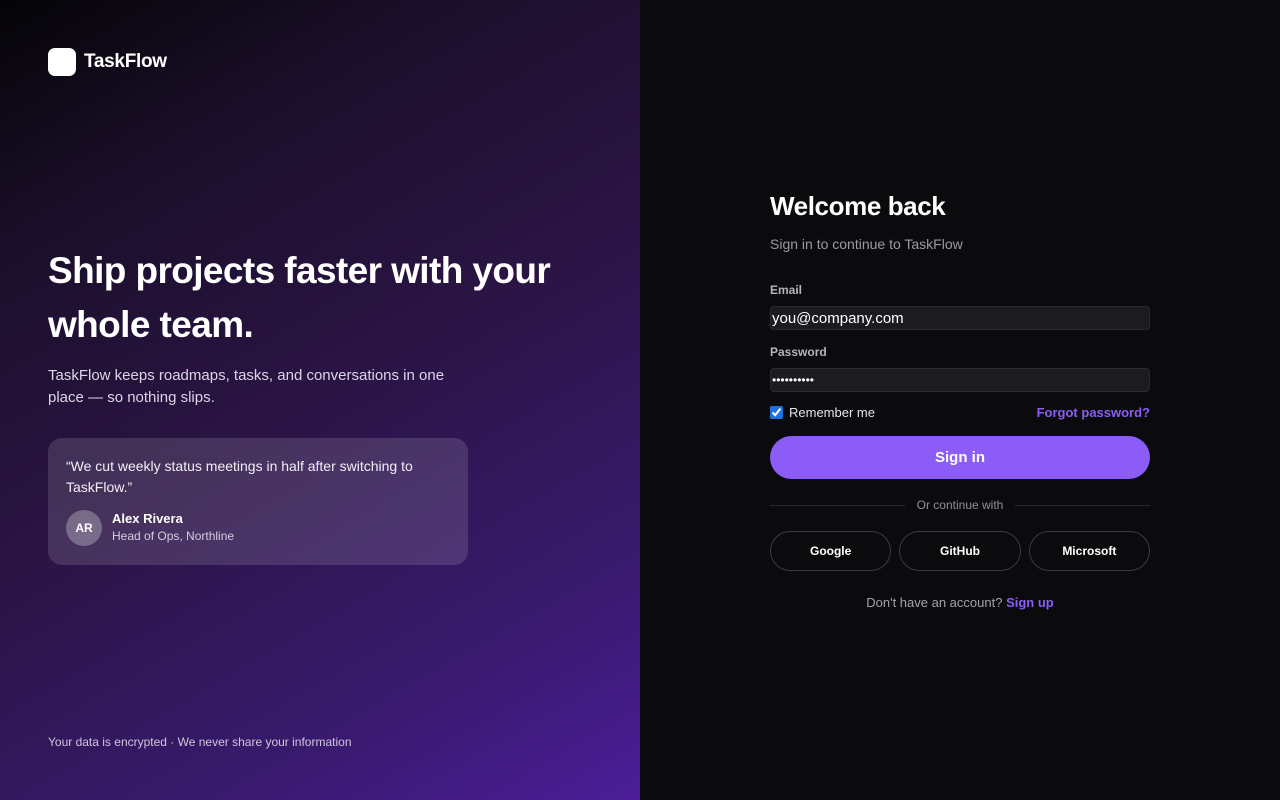 This screenshot has height=800, width=1280. I want to click on google-button: Google, so click(831, 551).